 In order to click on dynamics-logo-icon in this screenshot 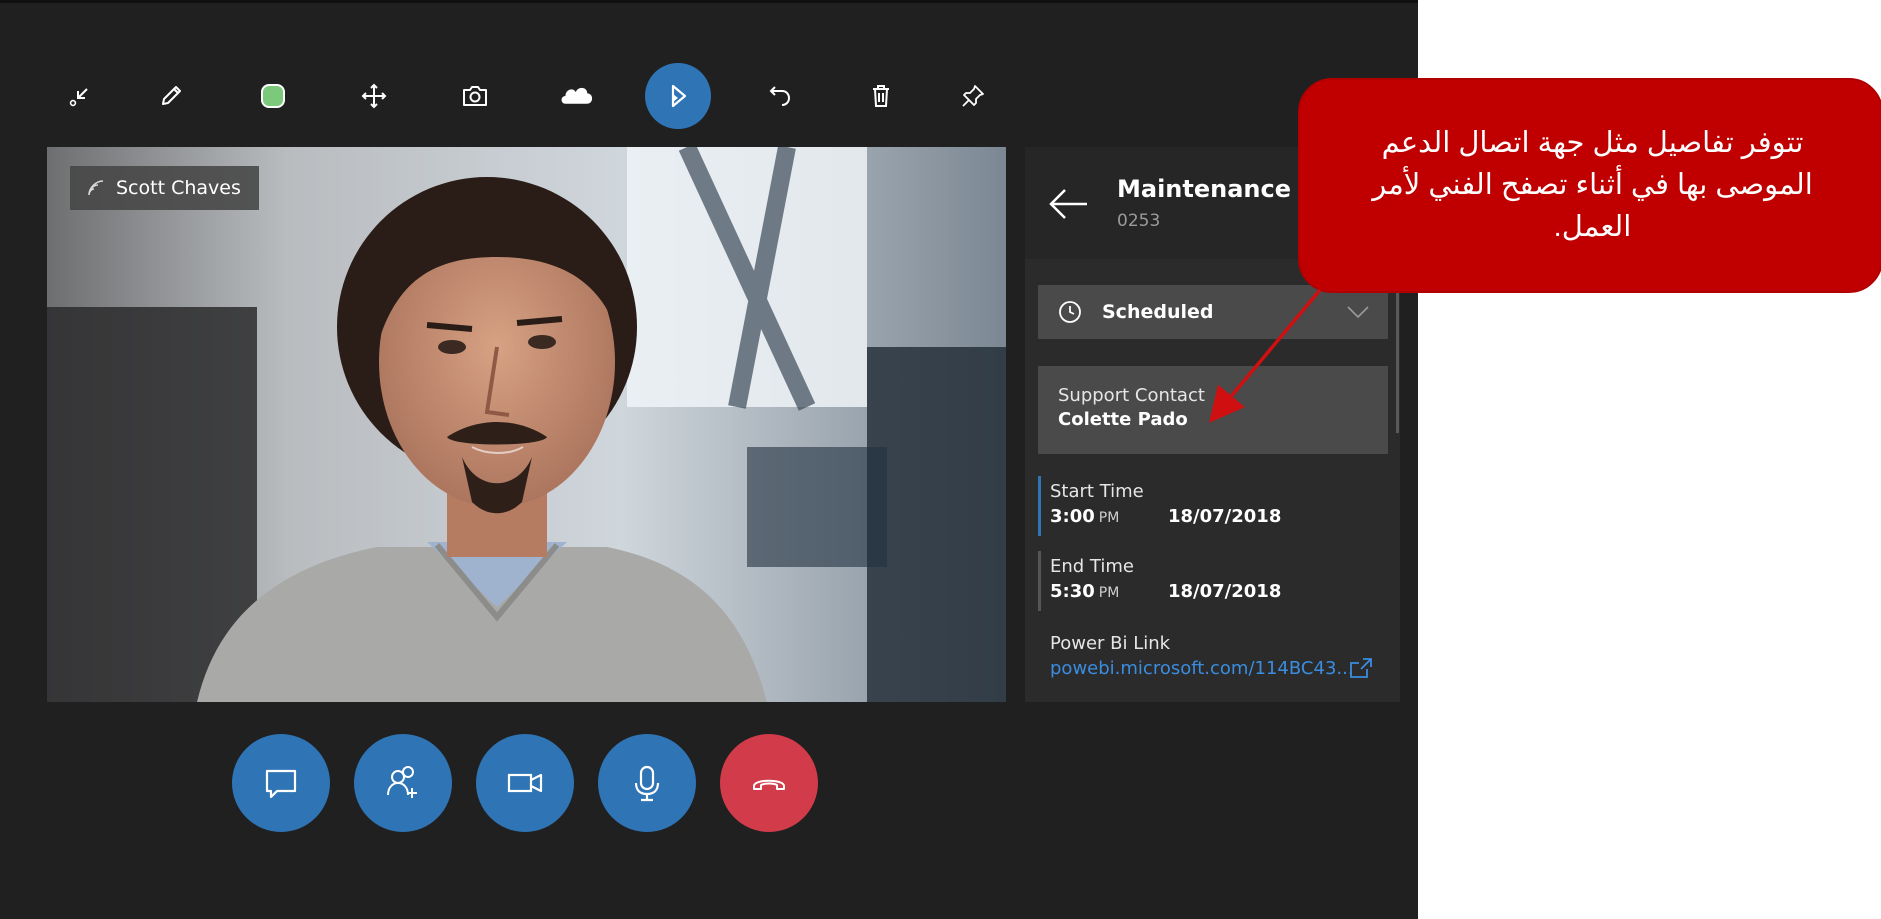, I will do `click(679, 96)`.